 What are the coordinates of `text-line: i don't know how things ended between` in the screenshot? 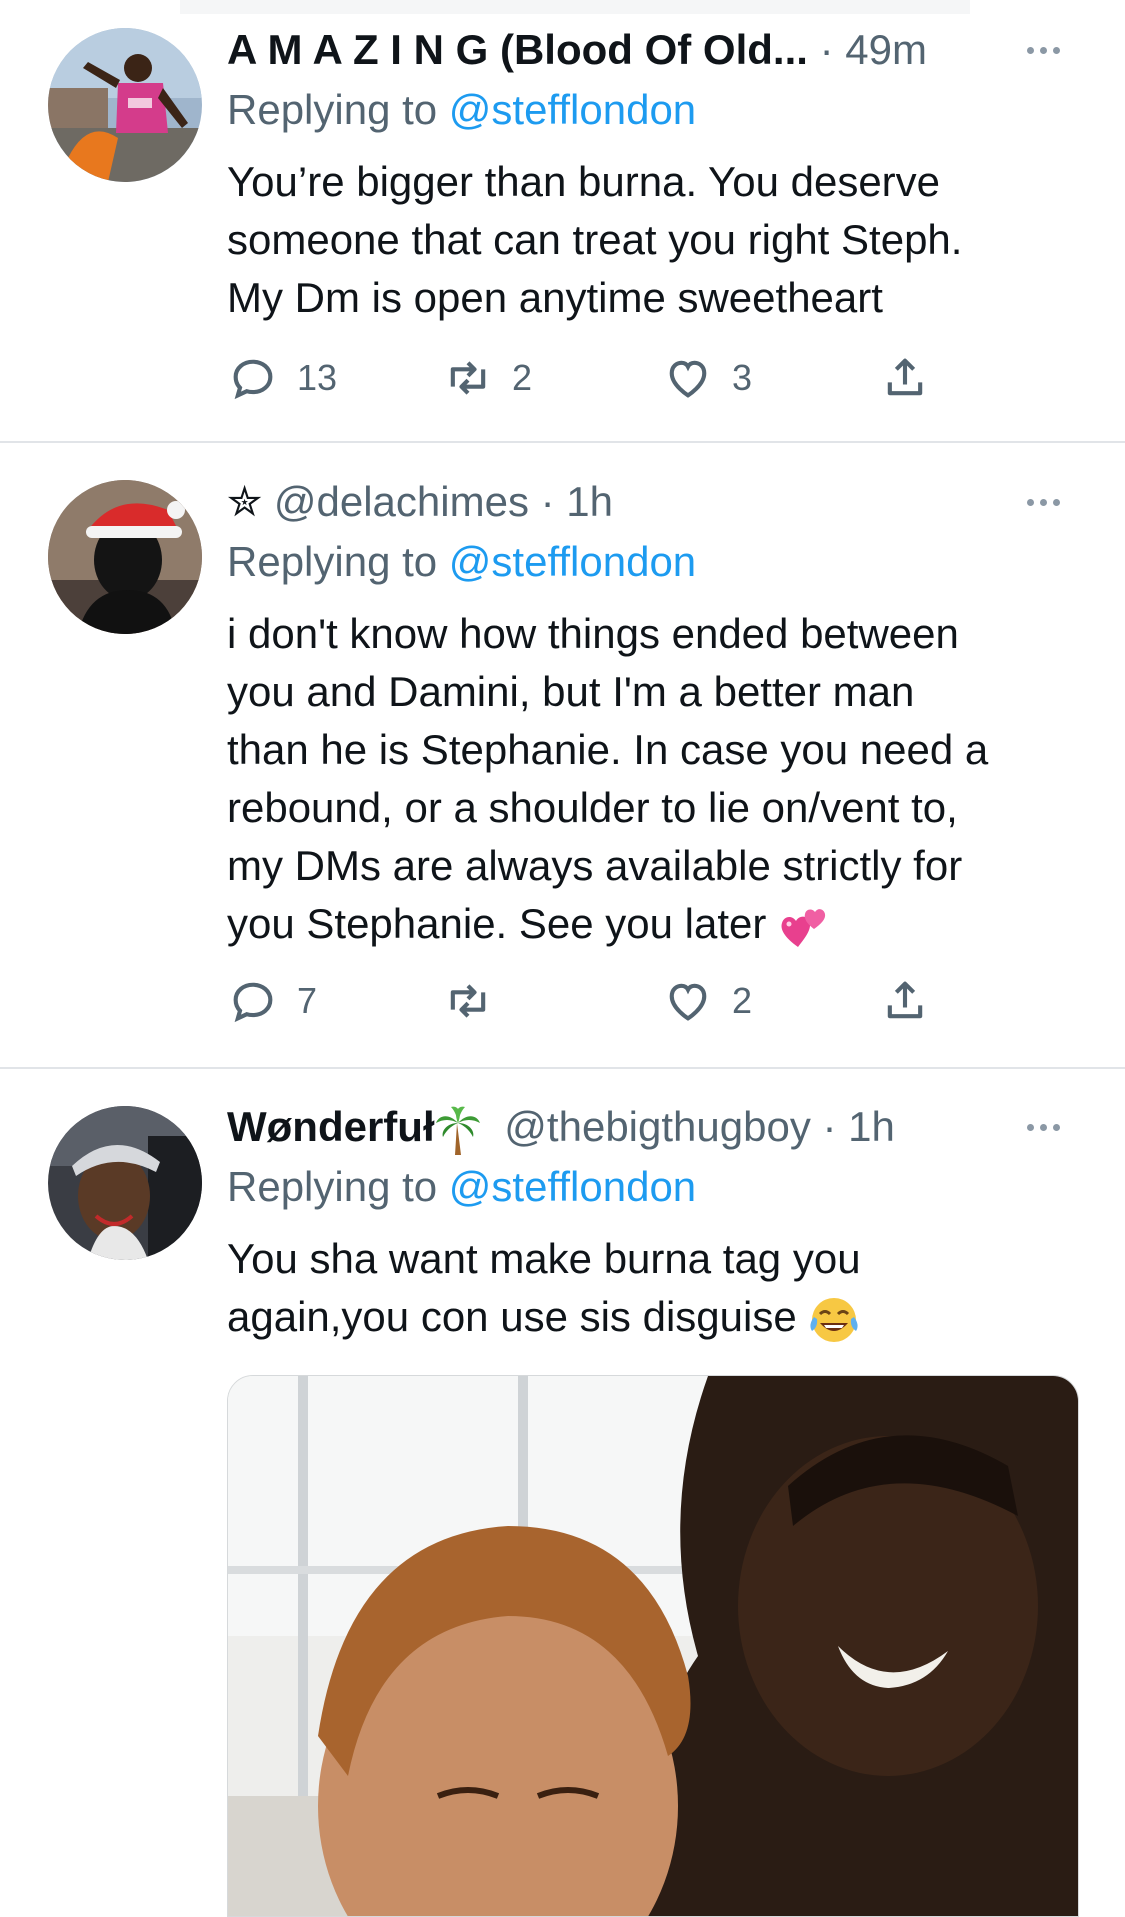 It's located at (593, 633).